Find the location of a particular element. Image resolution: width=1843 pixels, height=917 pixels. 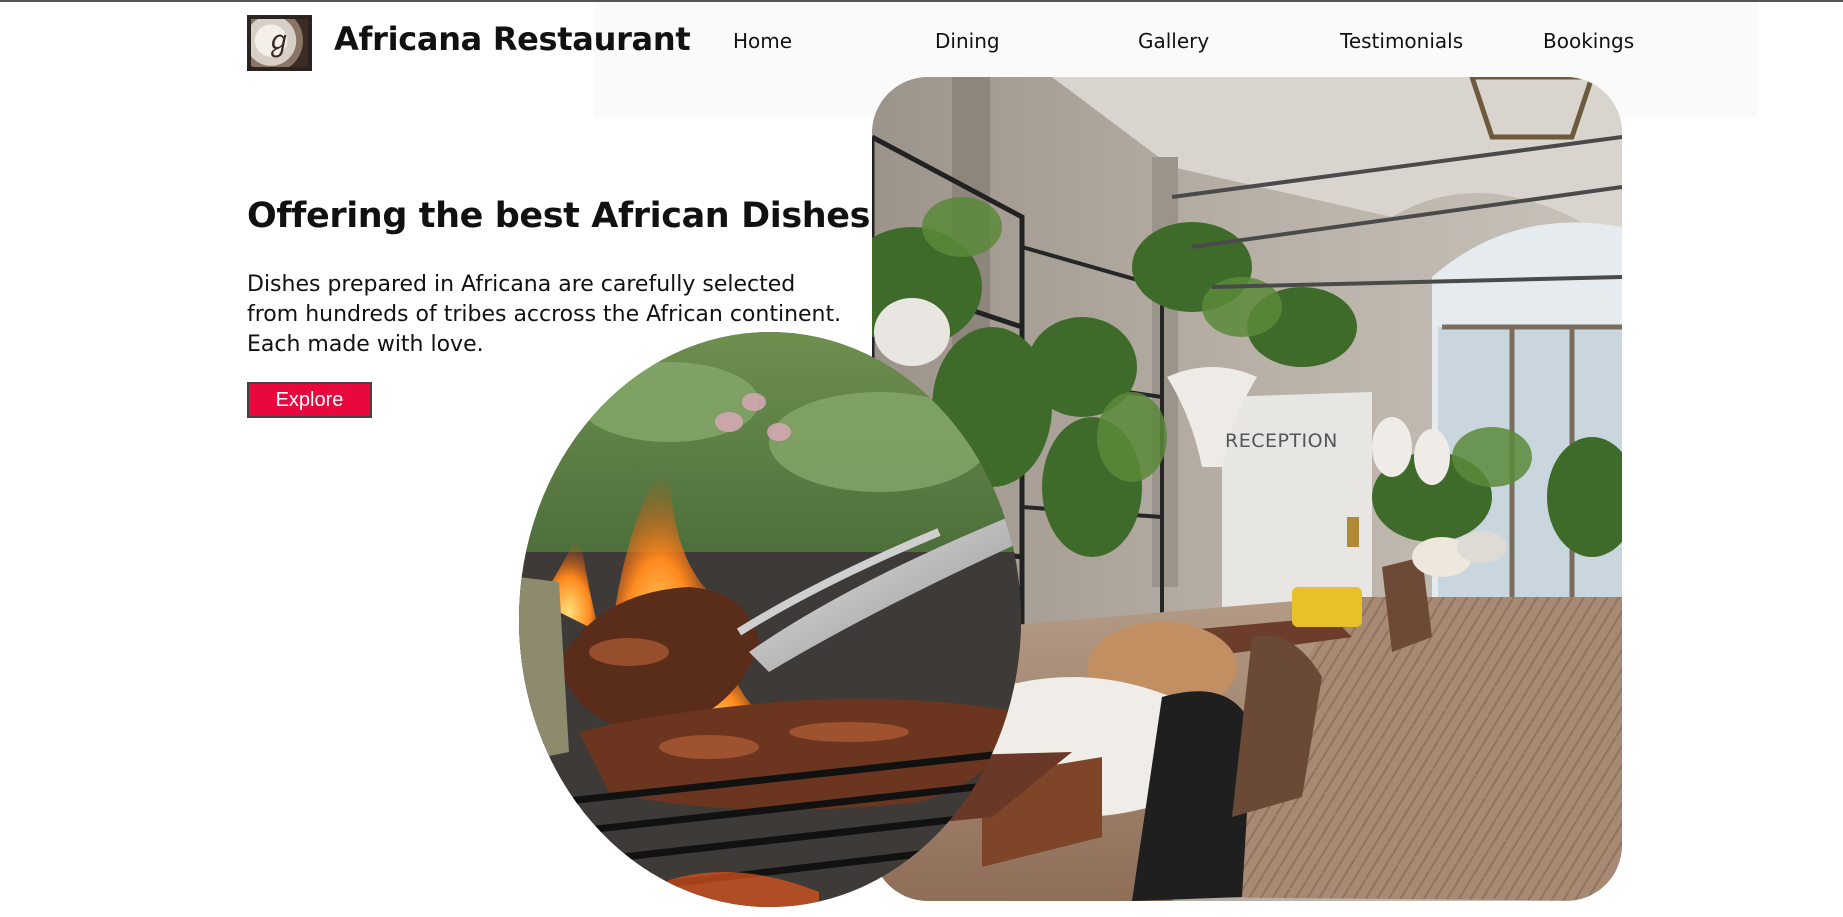

nav-link-home: Home is located at coordinates (762, 41).